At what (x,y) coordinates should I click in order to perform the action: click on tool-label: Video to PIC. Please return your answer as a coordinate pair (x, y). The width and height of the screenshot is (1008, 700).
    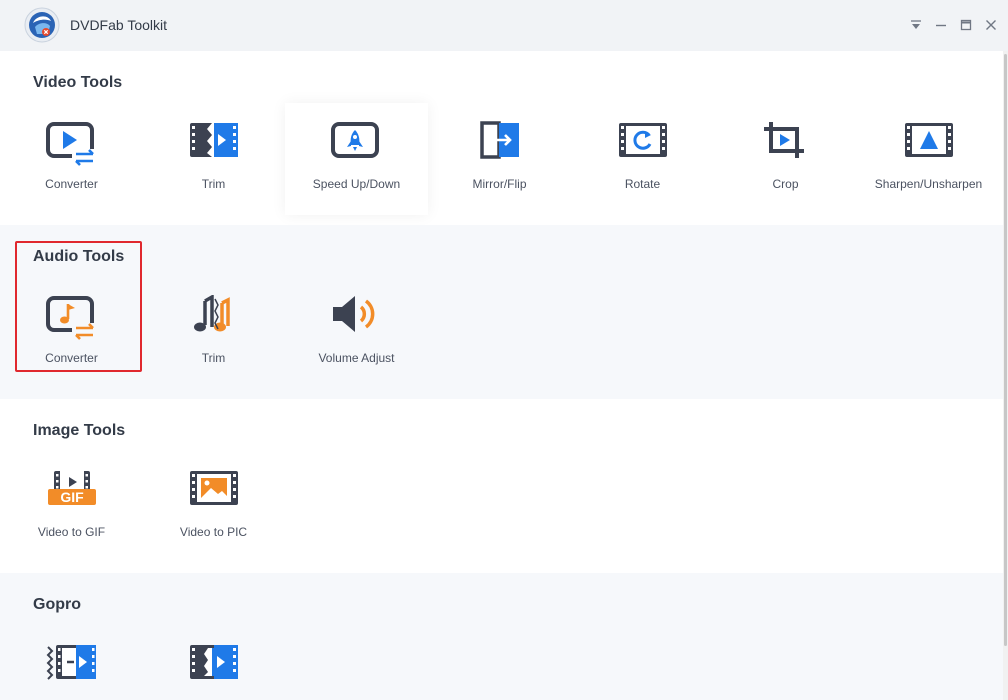
    Looking at the image, I should click on (213, 532).